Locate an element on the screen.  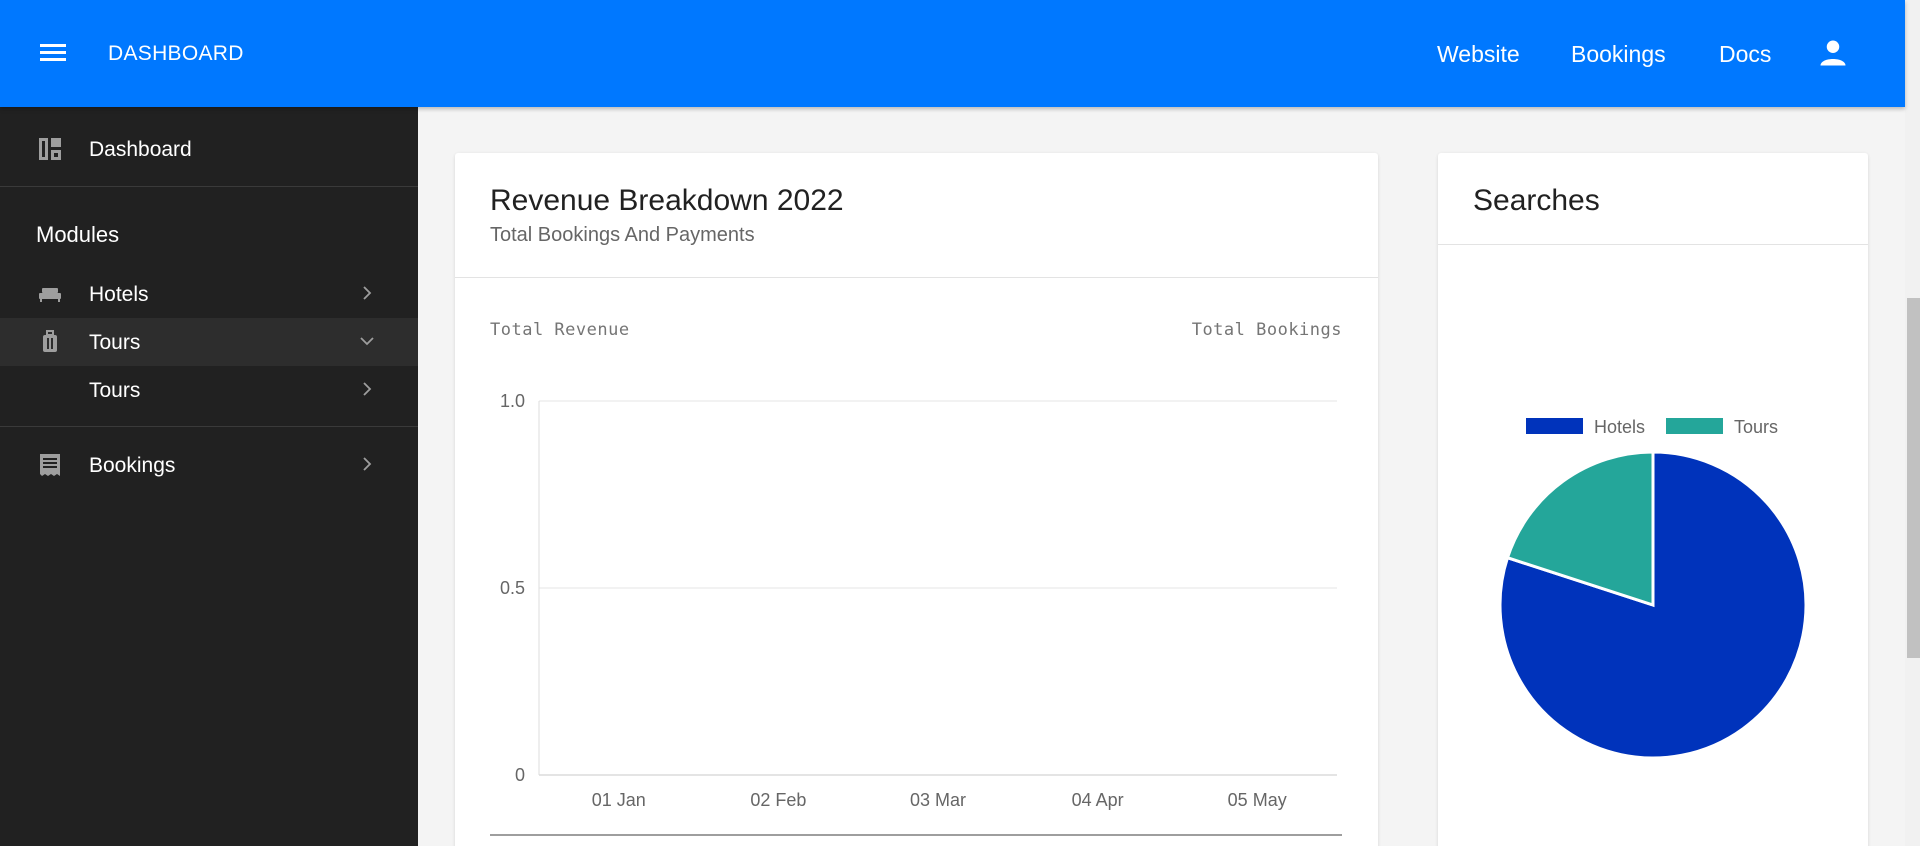
sidebar-section-title: Modules is located at coordinates (78, 234).